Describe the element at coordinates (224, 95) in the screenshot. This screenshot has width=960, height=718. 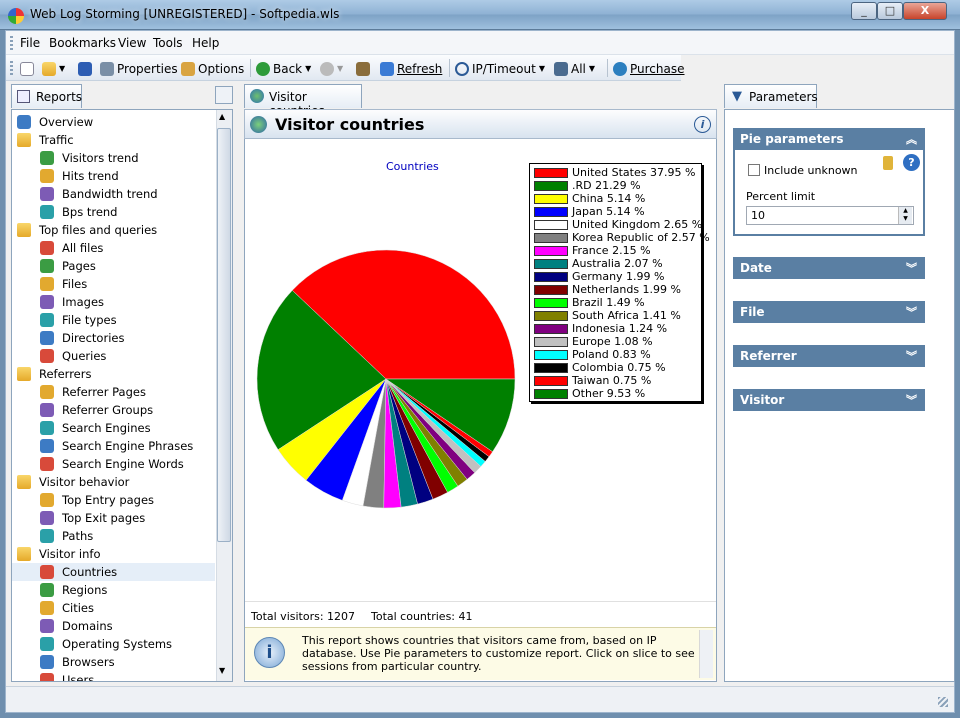
I see `panel-pin-button` at that location.